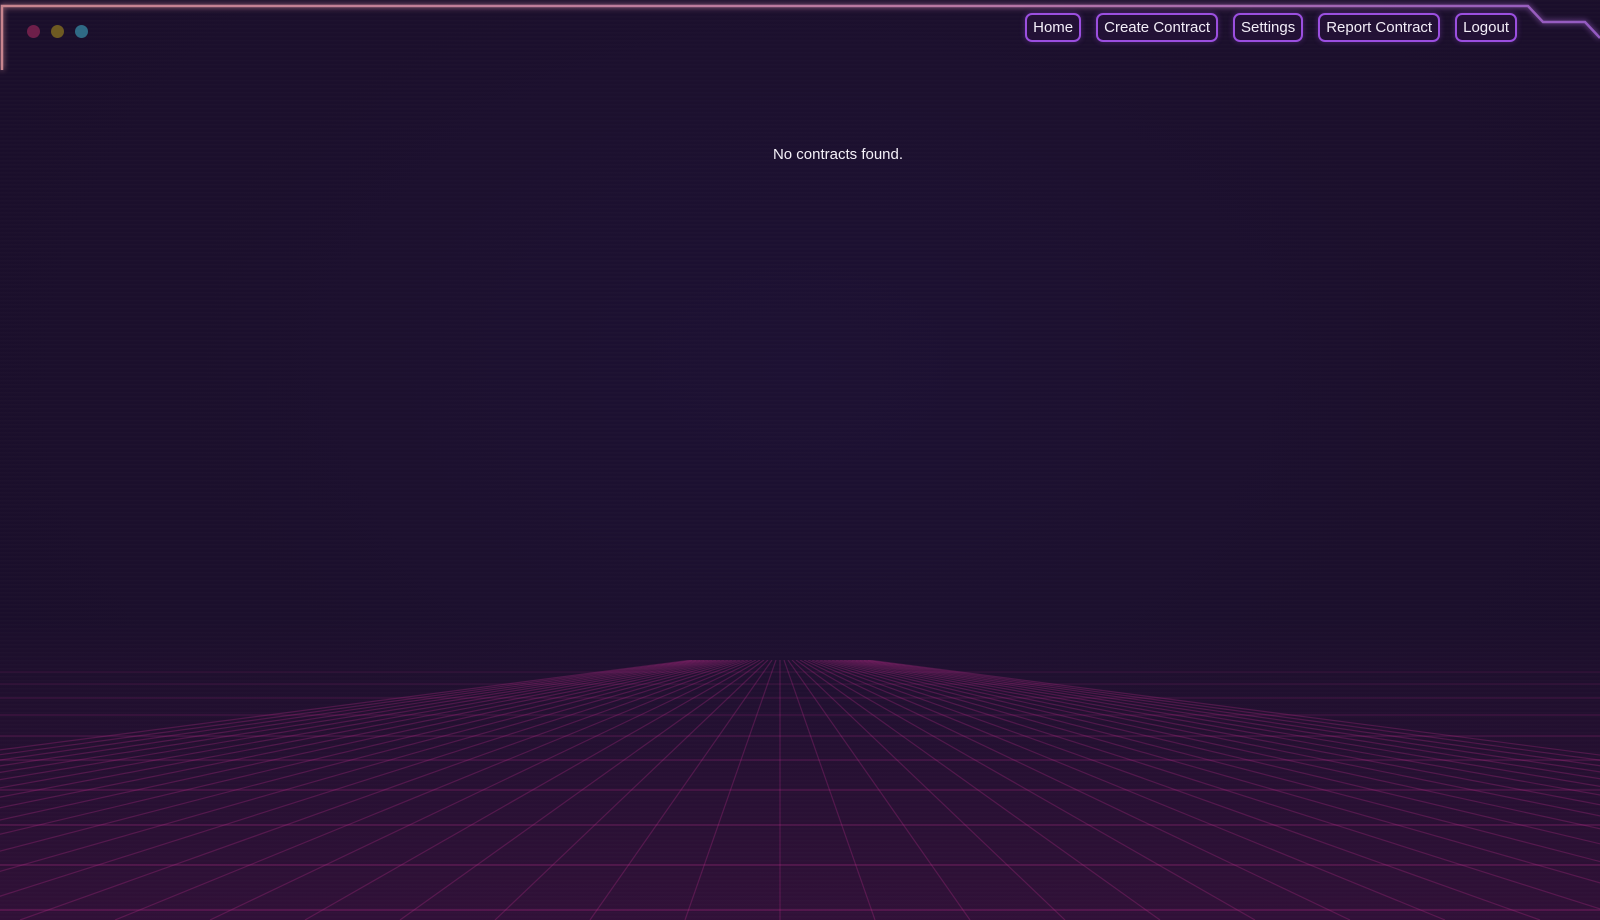  What do you see at coordinates (1268, 27) in the screenshot?
I see `nav-settings-button: Settings` at bounding box center [1268, 27].